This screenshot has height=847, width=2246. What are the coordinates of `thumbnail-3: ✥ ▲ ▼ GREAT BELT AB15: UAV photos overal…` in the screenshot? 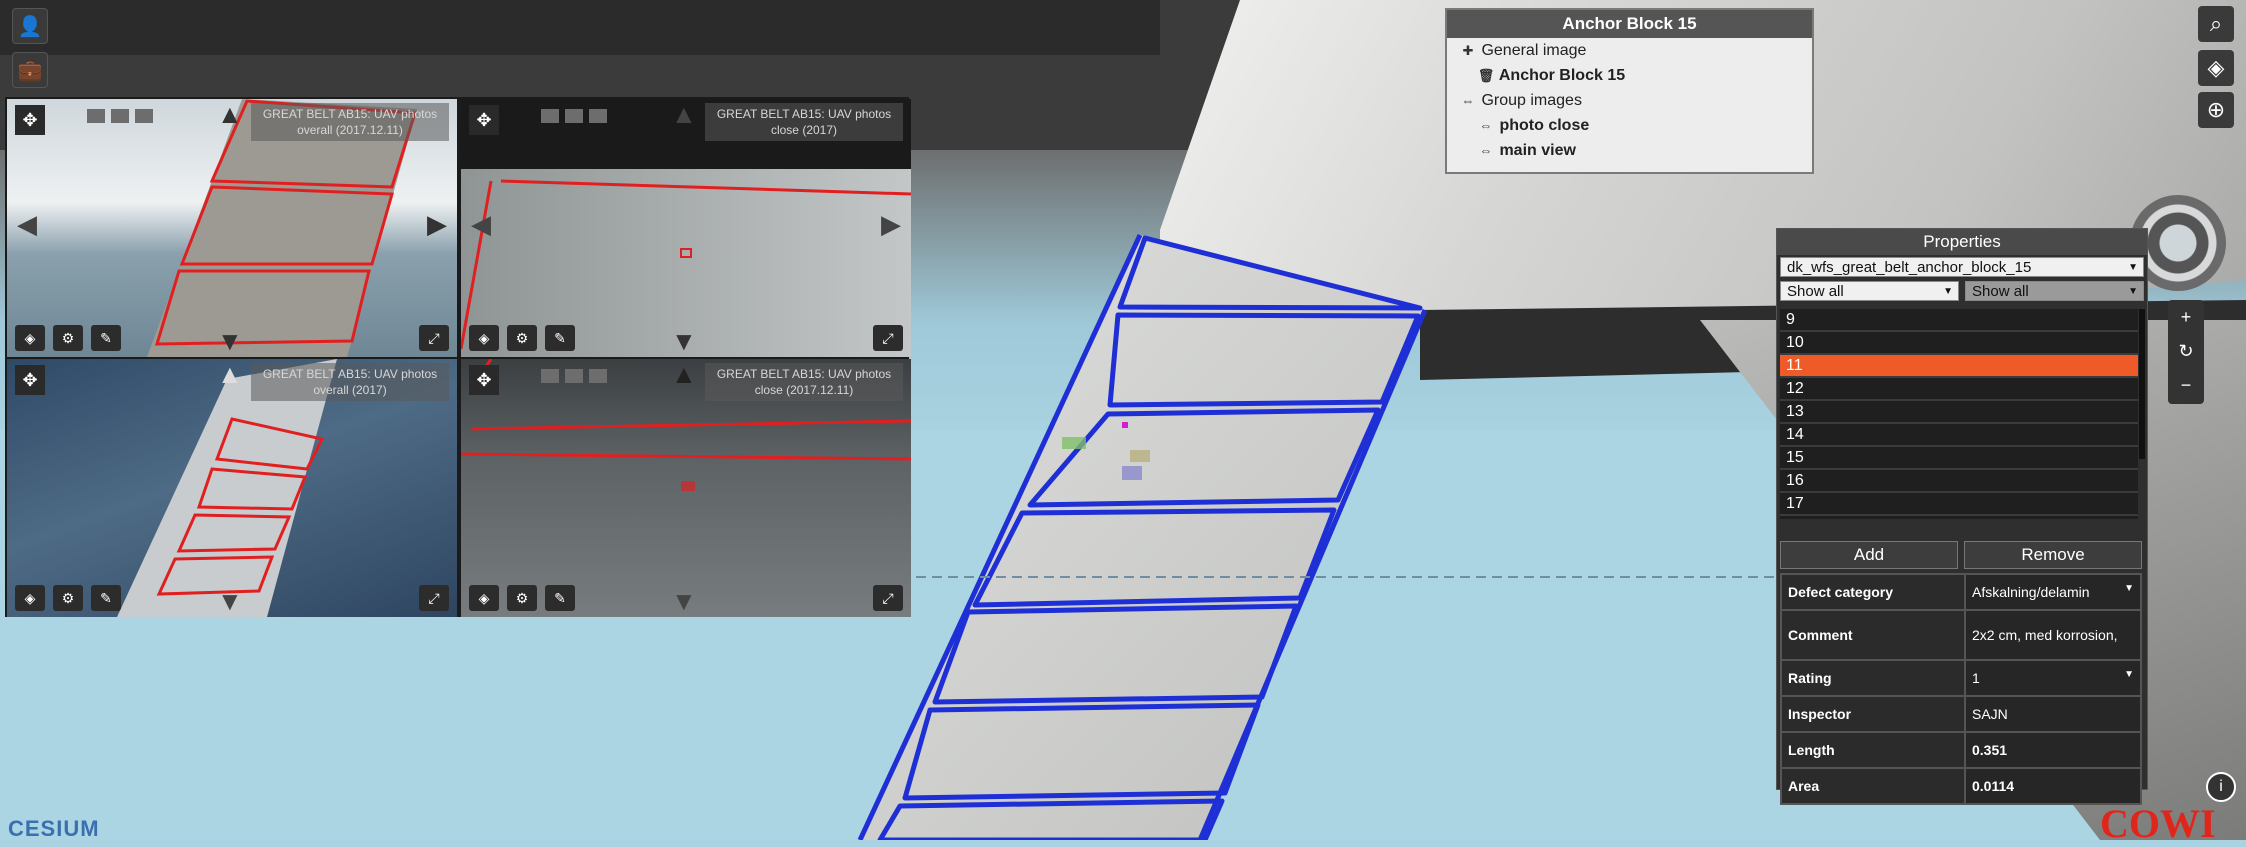 It's located at (232, 488).